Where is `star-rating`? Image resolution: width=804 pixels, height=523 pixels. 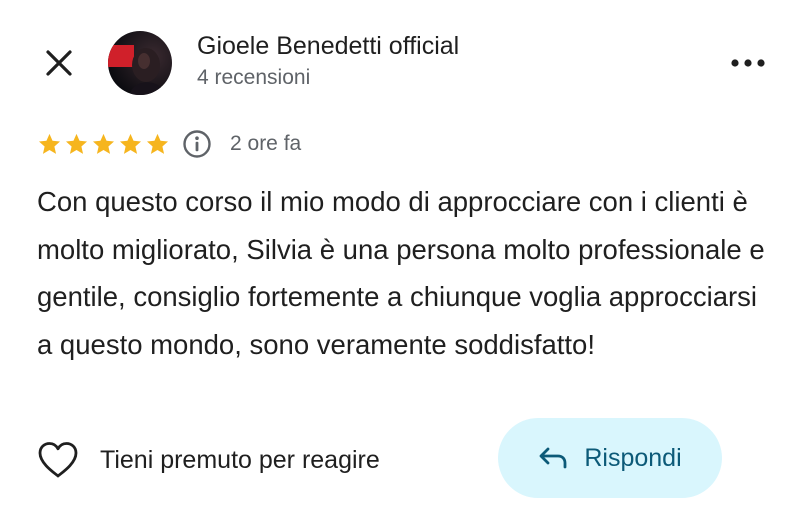
star-rating is located at coordinates (103, 144).